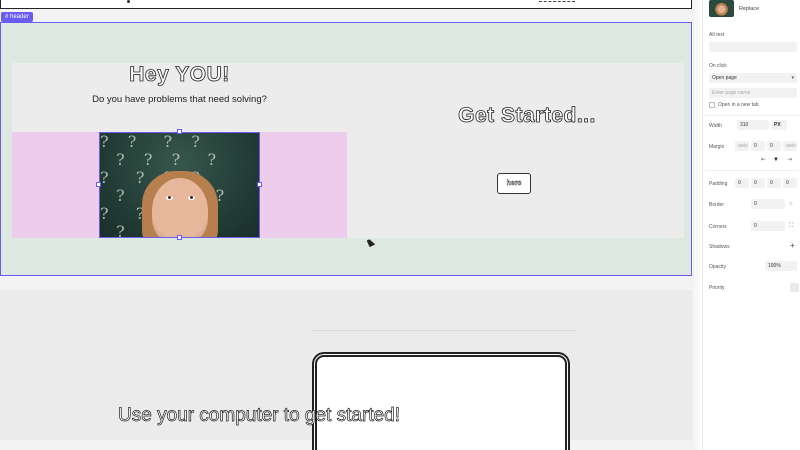 This screenshot has height=450, width=800. What do you see at coordinates (719, 247) in the screenshot?
I see `shadows-label: Shadows` at bounding box center [719, 247].